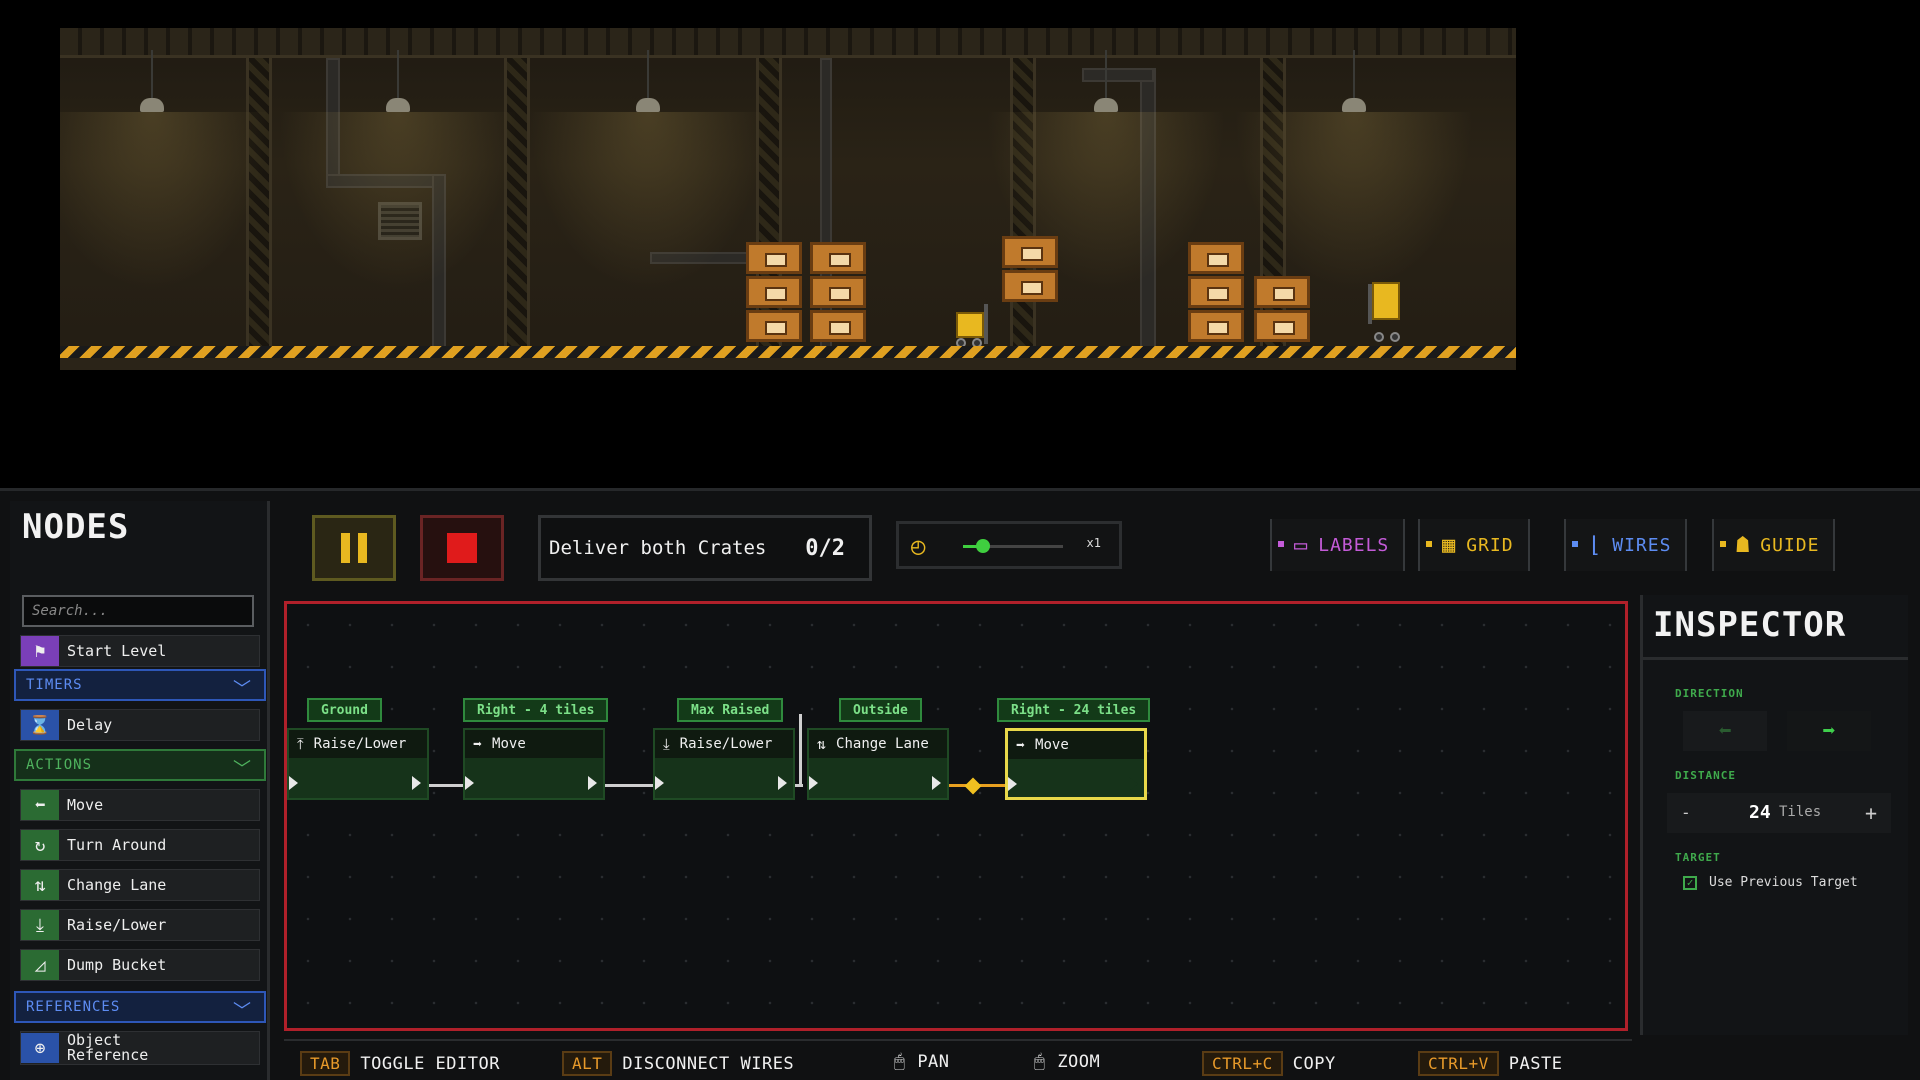  What do you see at coordinates (666, 744) in the screenshot?
I see `lower-icon: ⤓` at bounding box center [666, 744].